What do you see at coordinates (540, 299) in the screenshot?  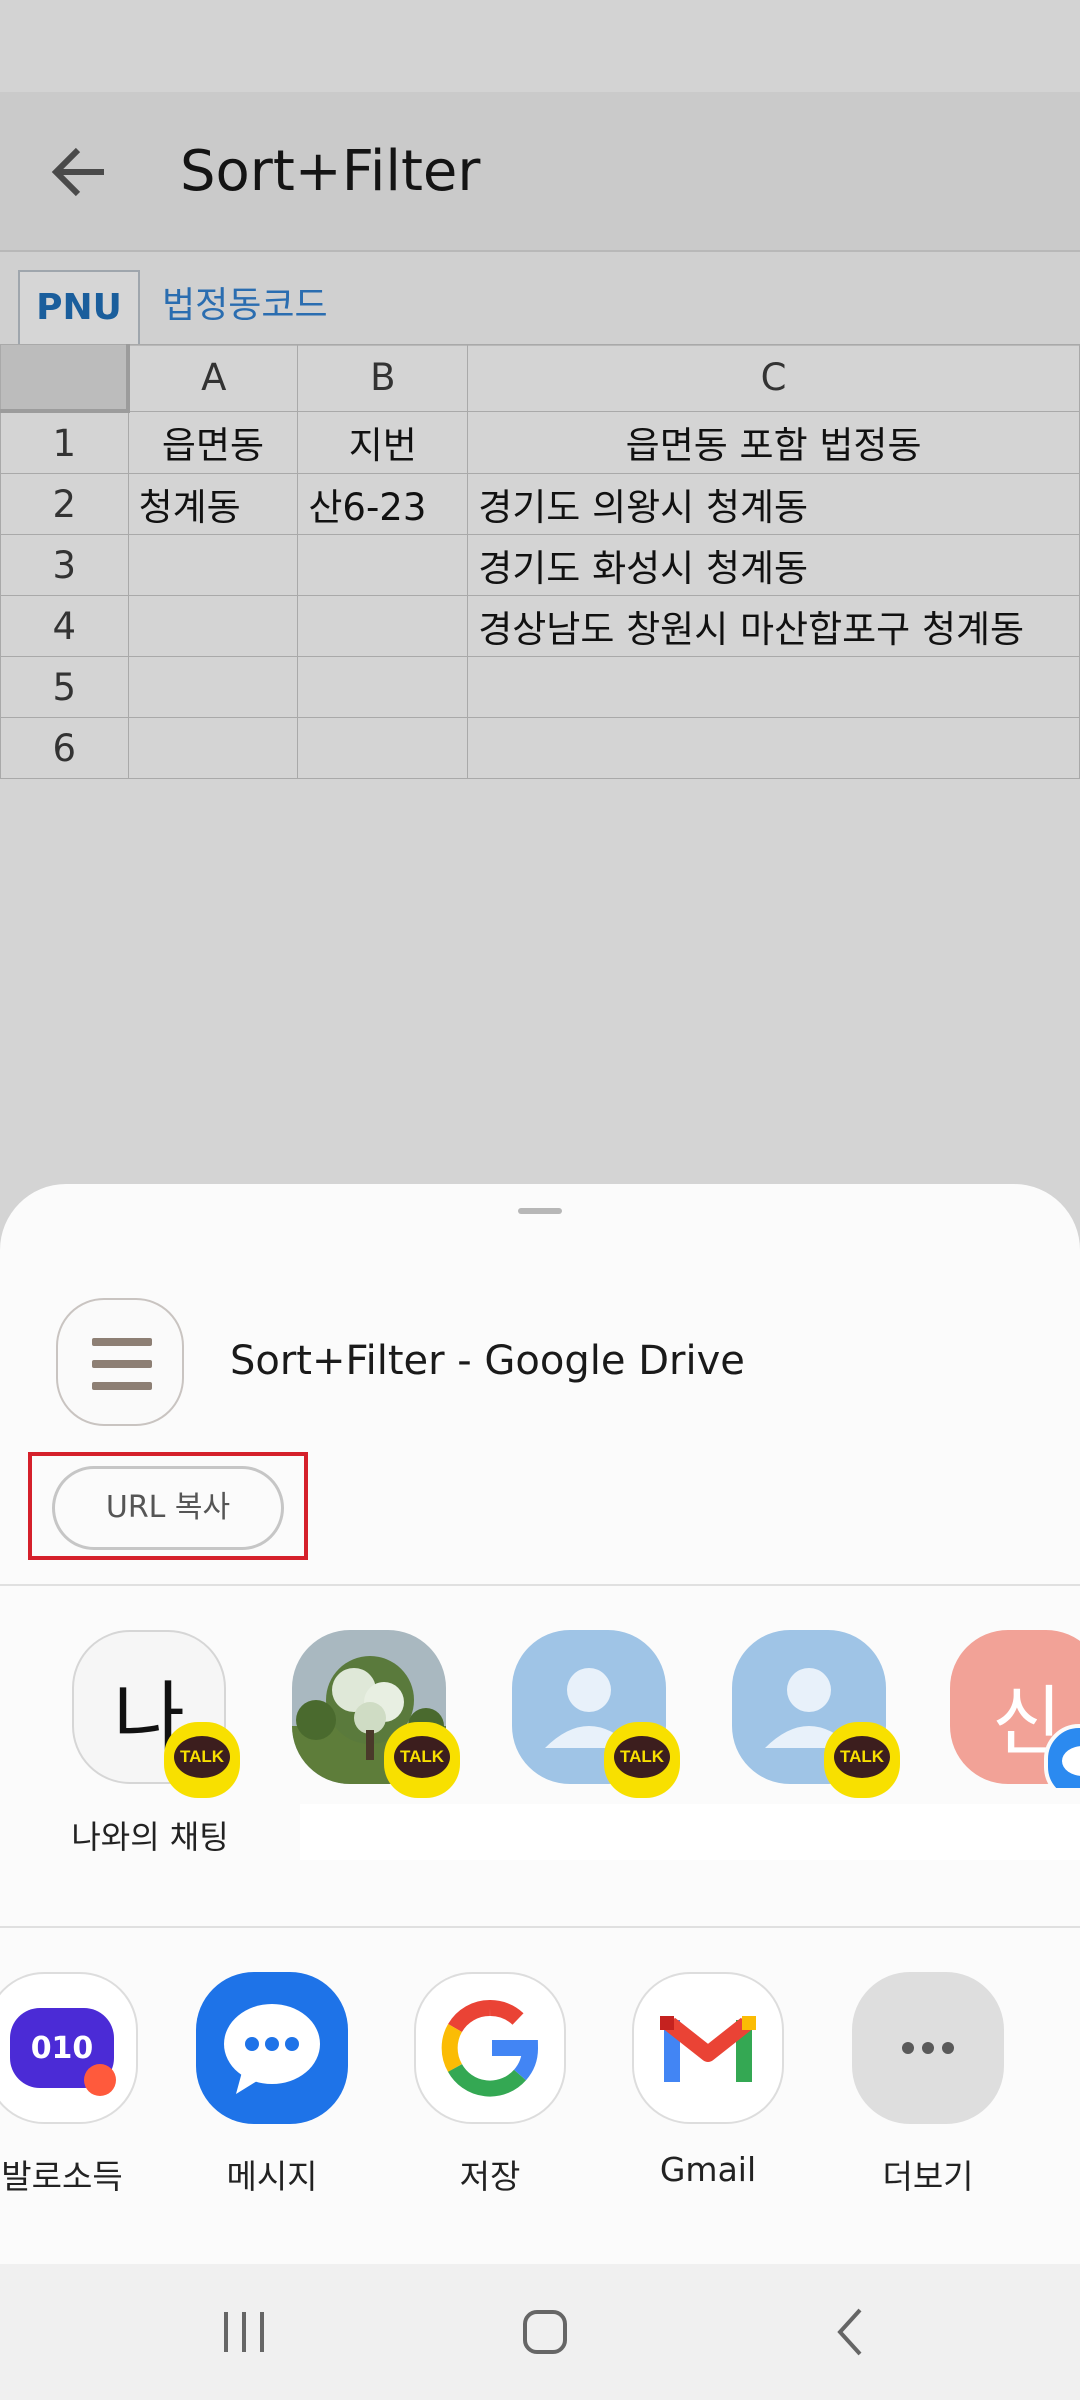 I see `sheet-tabs: PNU 법정동코드` at bounding box center [540, 299].